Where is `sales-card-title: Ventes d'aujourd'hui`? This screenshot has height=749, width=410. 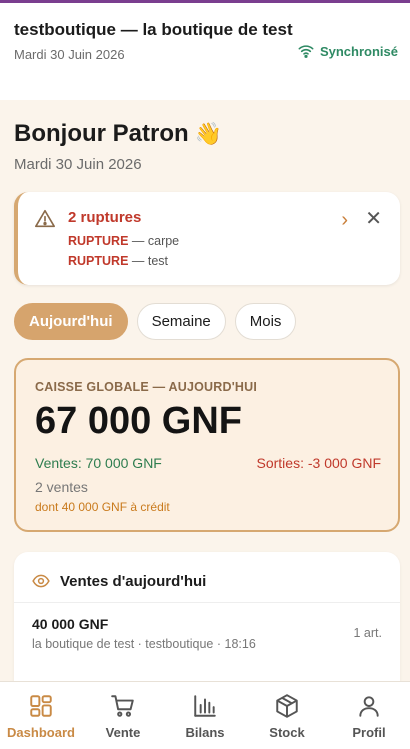
sales-card-title: Ventes d'aujourd'hui is located at coordinates (133, 581).